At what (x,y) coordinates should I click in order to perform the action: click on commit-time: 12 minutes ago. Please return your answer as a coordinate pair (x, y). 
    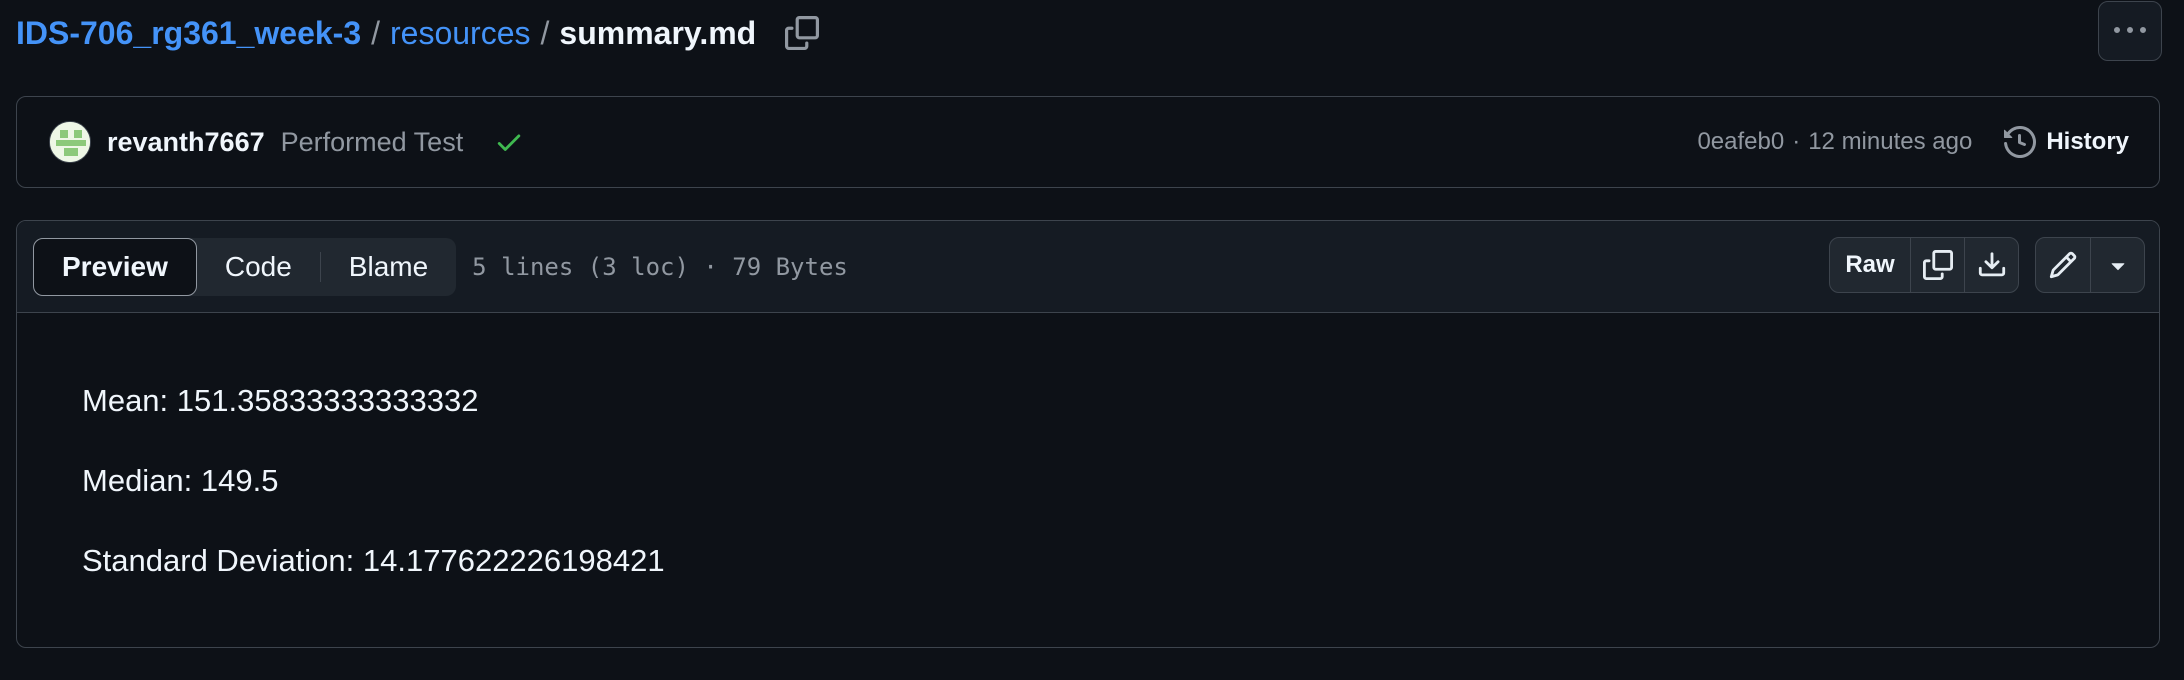
    Looking at the image, I should click on (1890, 141).